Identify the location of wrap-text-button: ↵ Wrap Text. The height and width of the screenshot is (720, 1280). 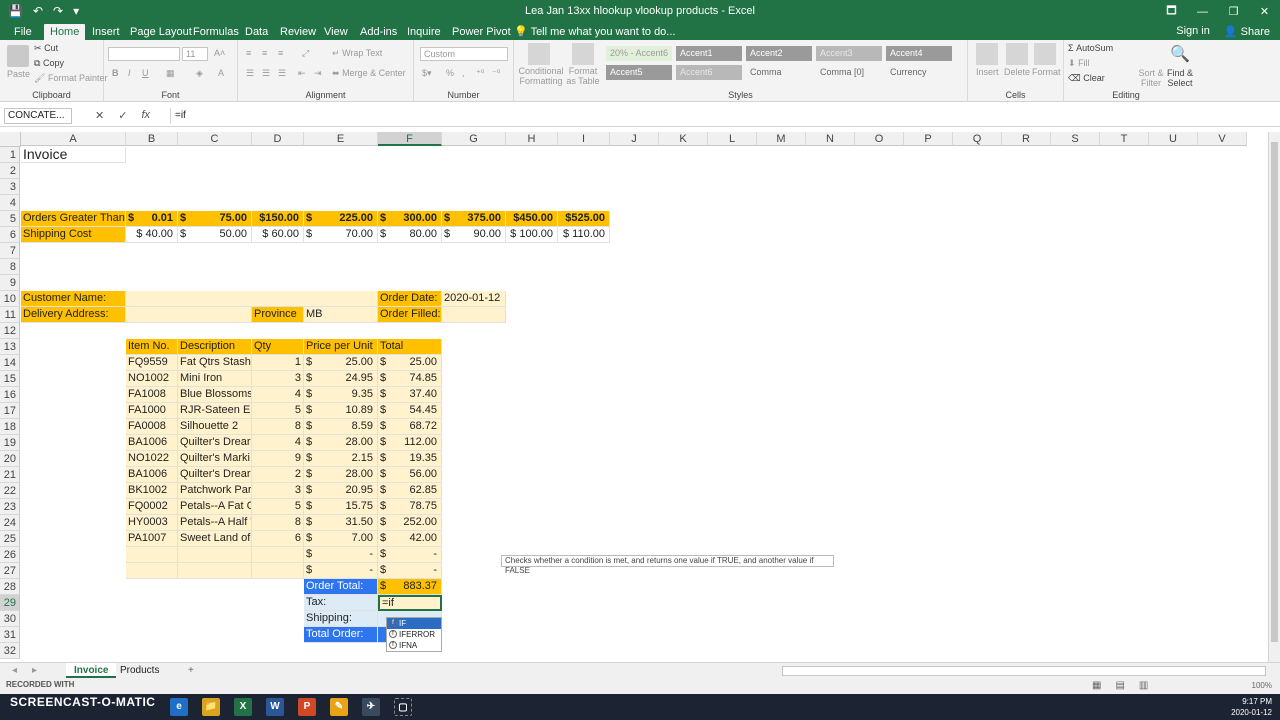
(357, 53).